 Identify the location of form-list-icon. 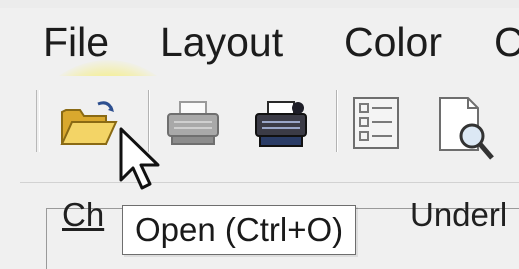
(376, 123).